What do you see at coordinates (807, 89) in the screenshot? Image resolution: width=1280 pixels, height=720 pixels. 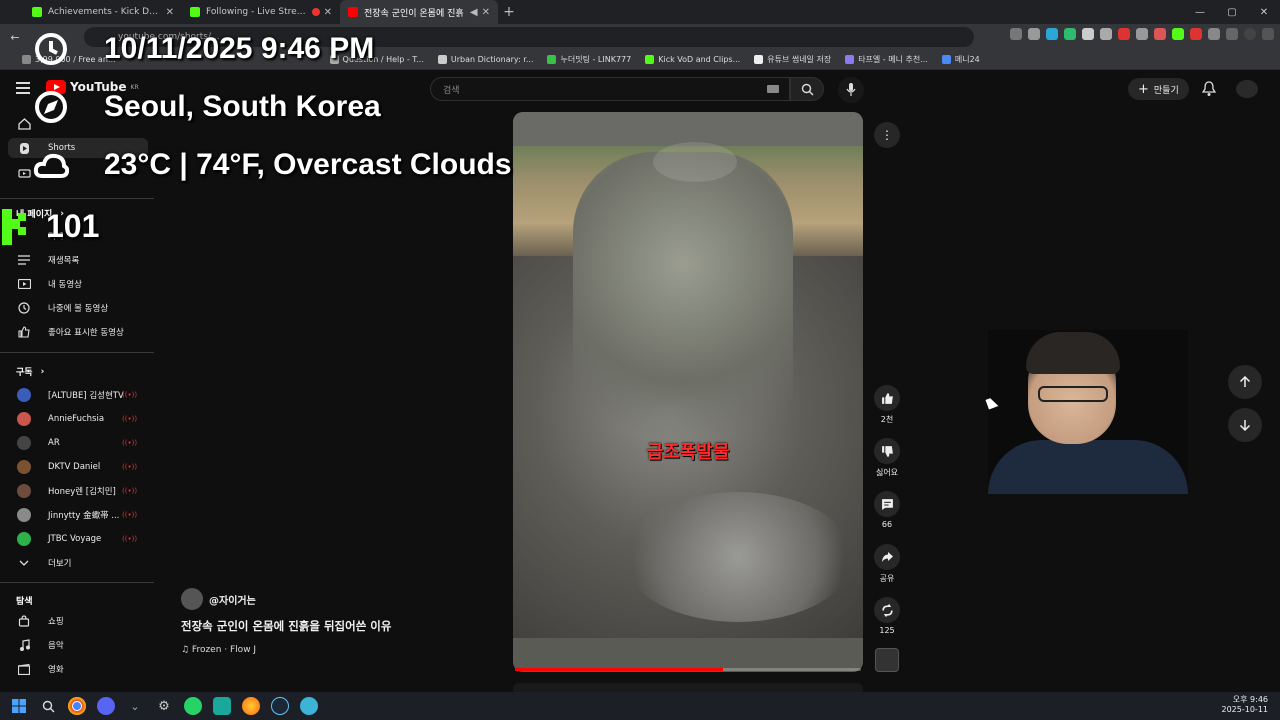 I see `search-button` at bounding box center [807, 89].